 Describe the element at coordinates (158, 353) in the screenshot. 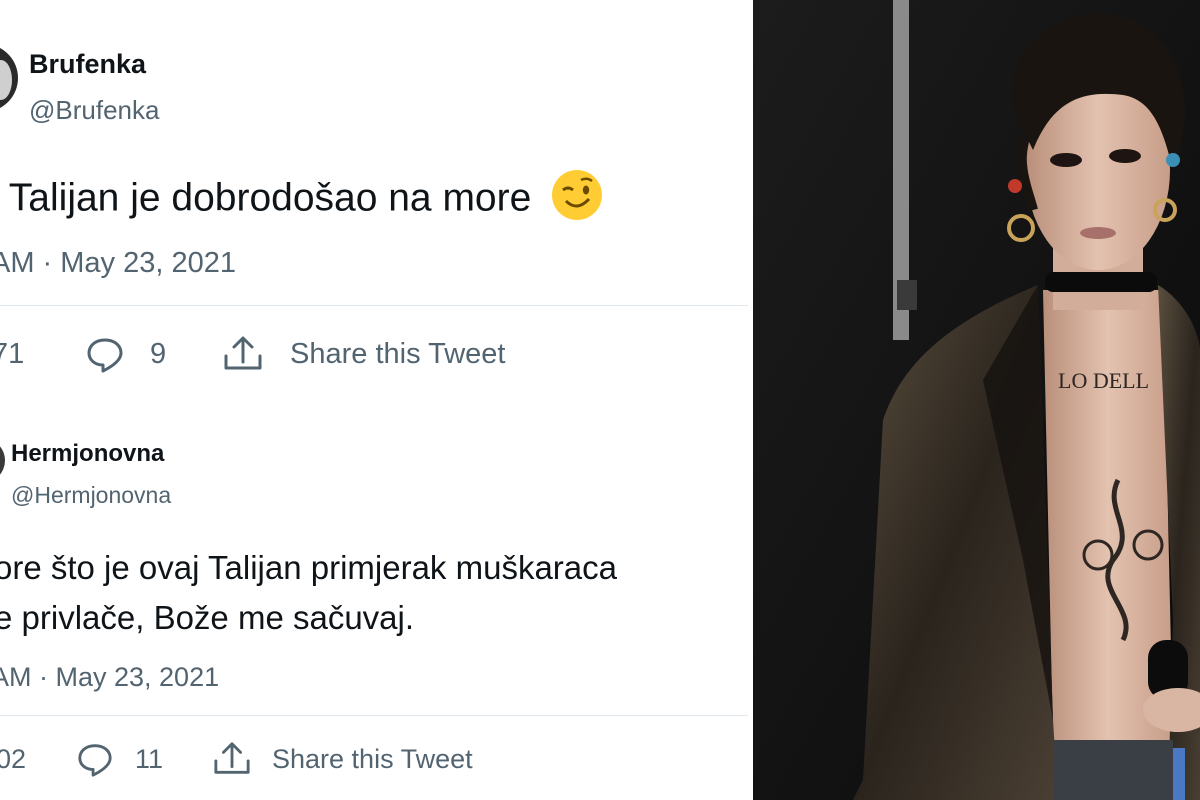

I see `reply-count: 9` at that location.